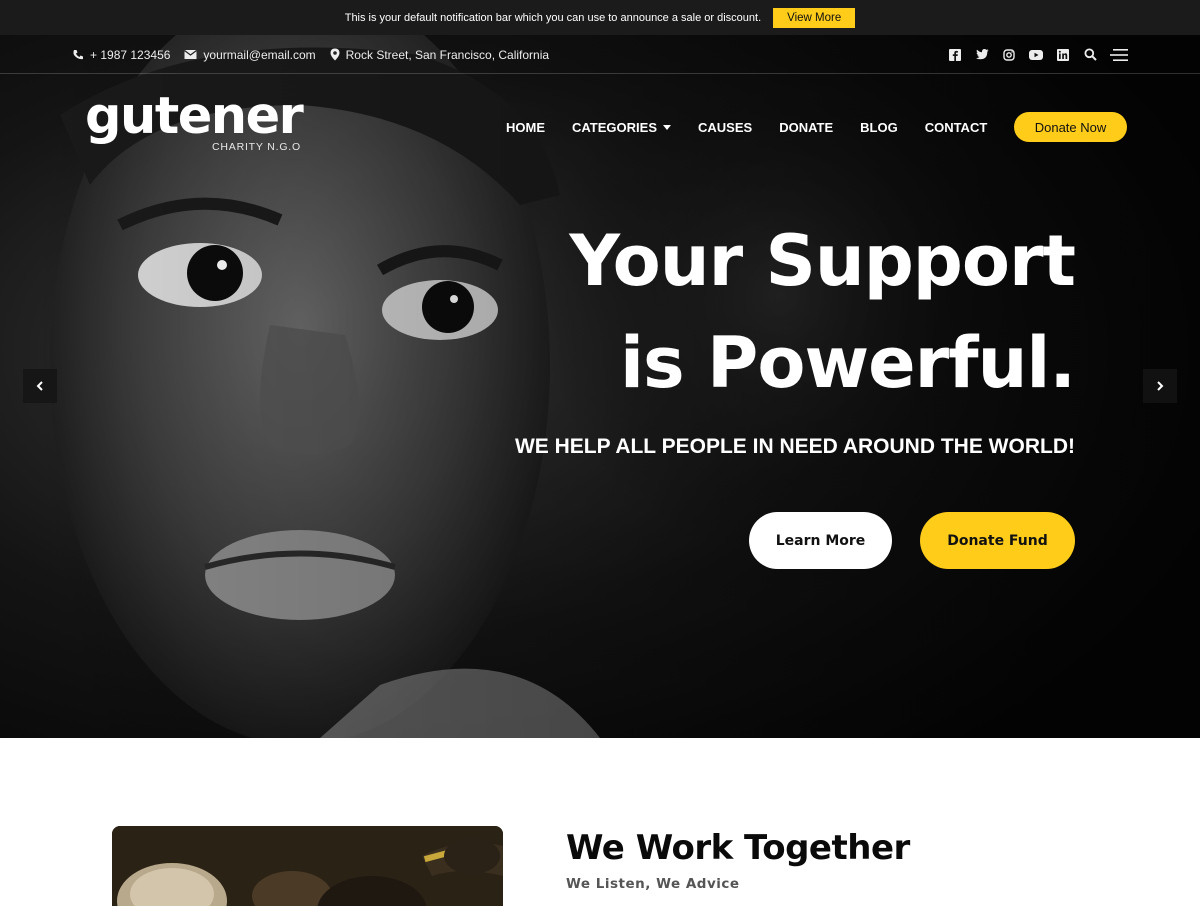 The image size is (1200, 906). Describe the element at coordinates (1070, 127) in the screenshot. I see `donate-now-button: Donate Now` at that location.